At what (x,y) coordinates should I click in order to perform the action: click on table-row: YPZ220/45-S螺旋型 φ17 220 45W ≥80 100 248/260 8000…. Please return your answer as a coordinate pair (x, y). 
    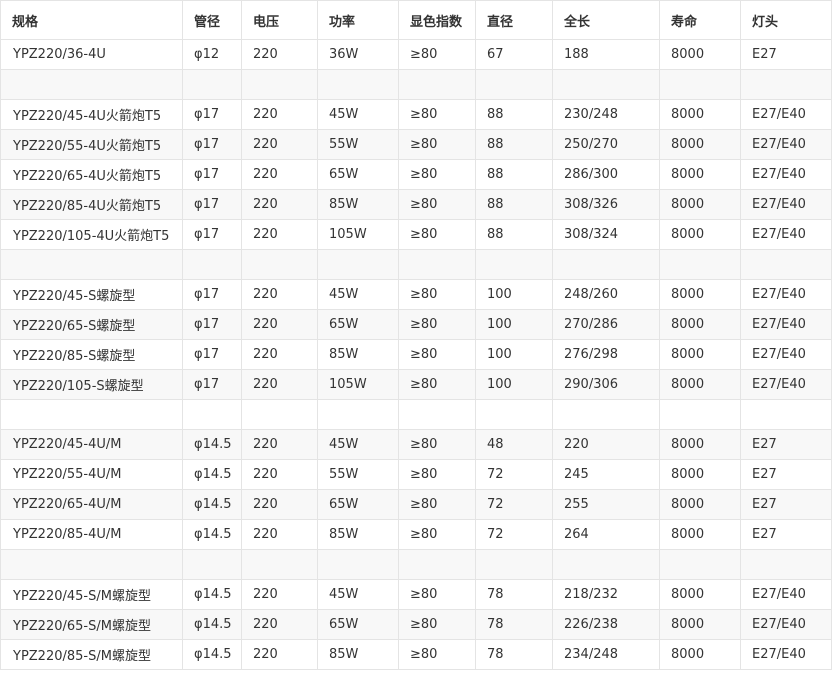
    Looking at the image, I should click on (416, 294).